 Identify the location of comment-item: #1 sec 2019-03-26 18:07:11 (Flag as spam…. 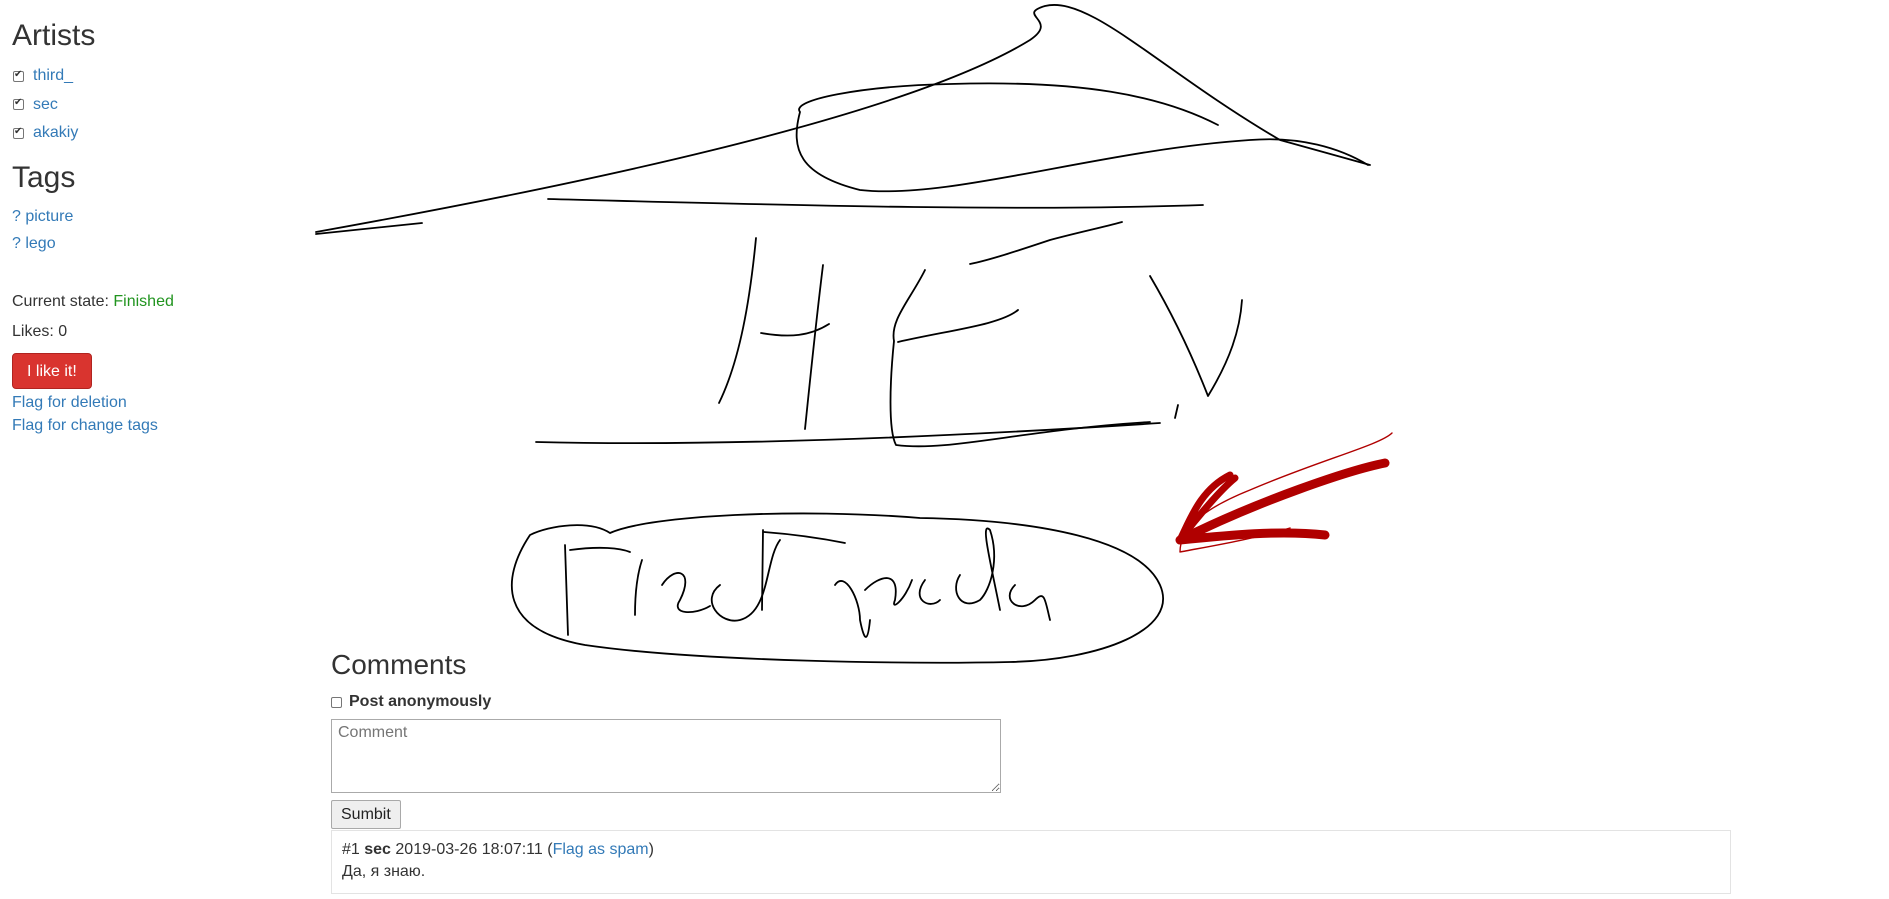
(1031, 862).